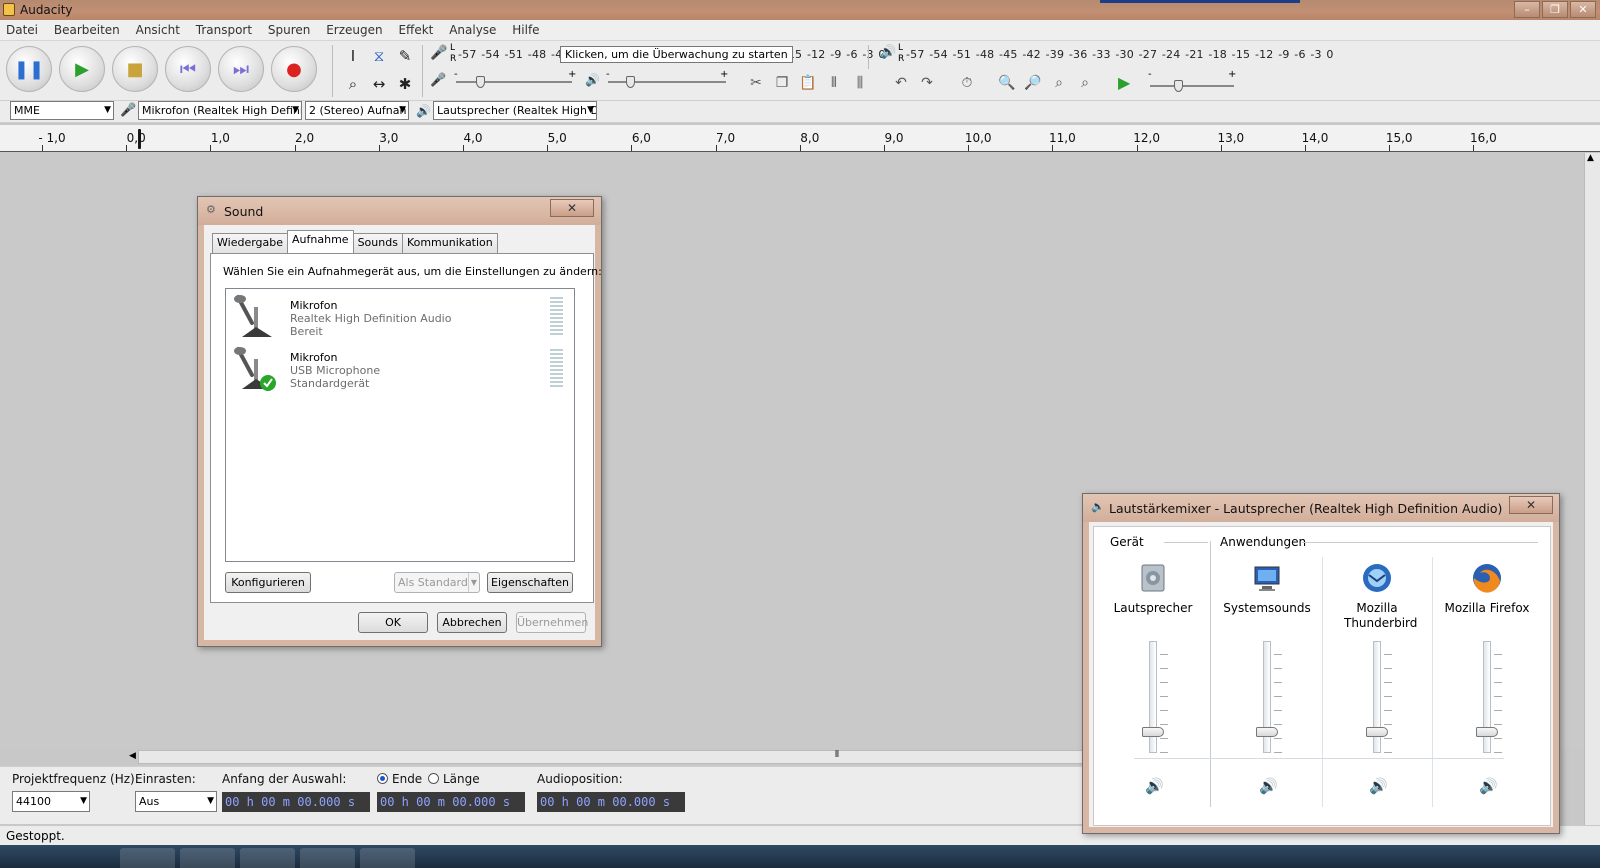  I want to click on chevron-down-icon: ▼, so click(83, 801).